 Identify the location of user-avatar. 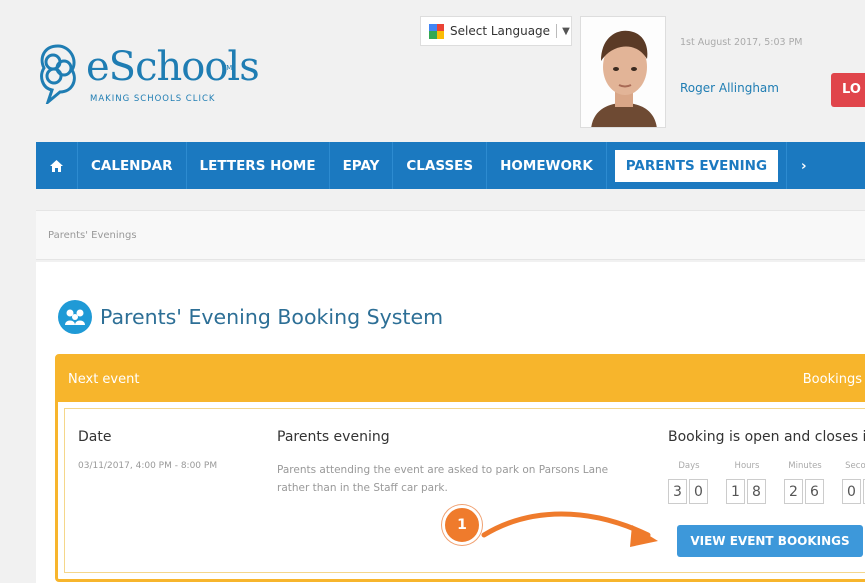
(623, 72).